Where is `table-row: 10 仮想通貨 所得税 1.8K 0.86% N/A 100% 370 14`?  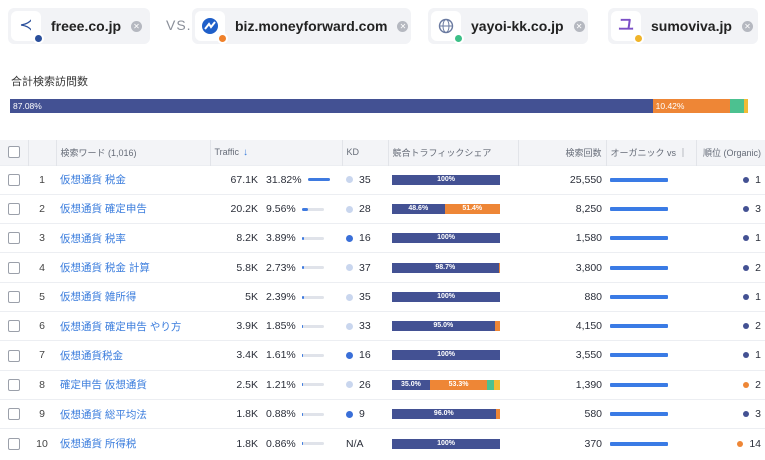 table-row: 10 仮想通貨 所得税 1.8K 0.86% N/A 100% 370 14 is located at coordinates (382, 443).